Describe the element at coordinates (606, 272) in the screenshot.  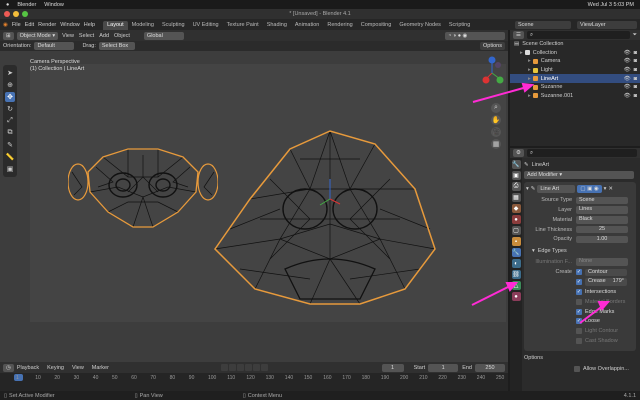
I see `contour-field: Contour` at that location.